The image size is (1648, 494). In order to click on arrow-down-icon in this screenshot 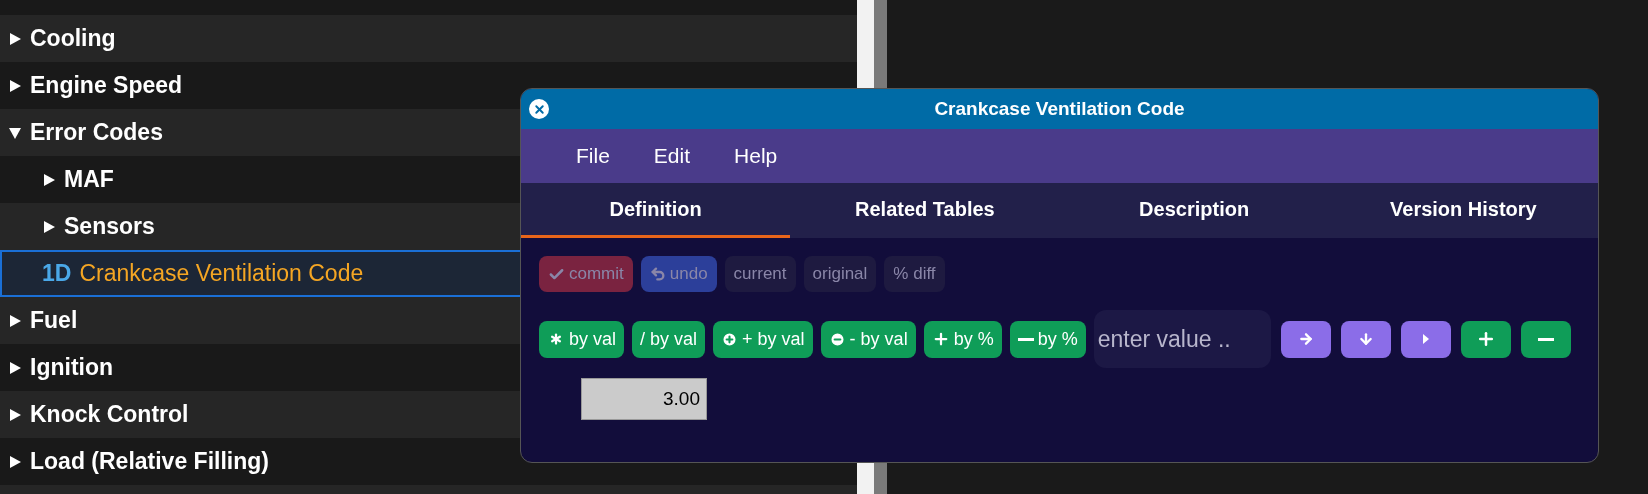, I will do `click(1365, 339)`.